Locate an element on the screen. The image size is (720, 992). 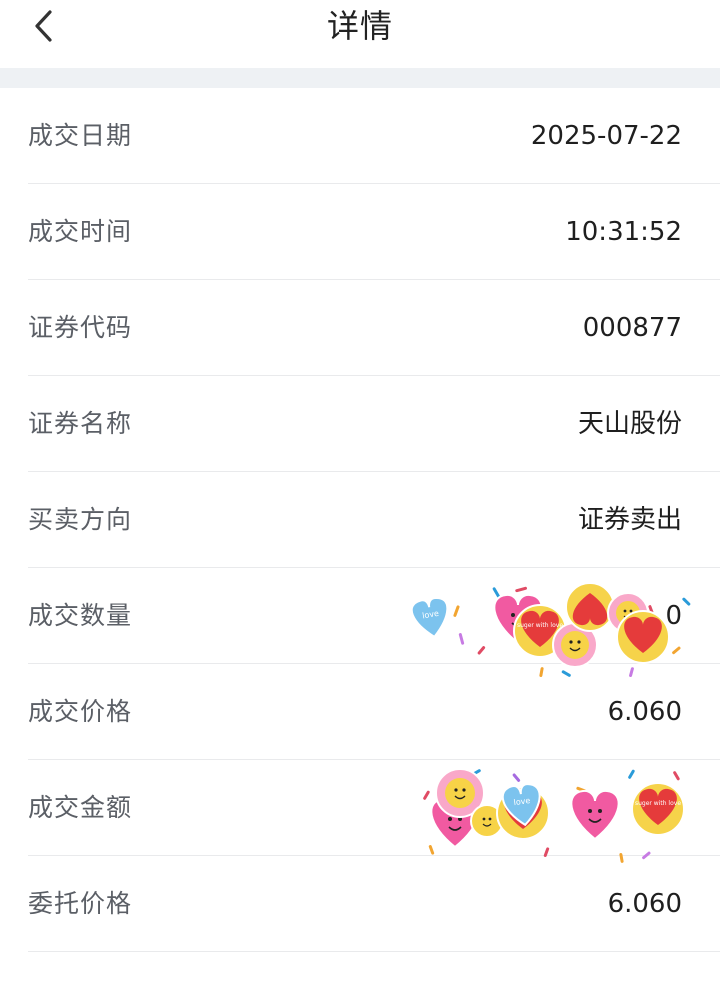
price-label: 成交价格 is located at coordinates (80, 711).